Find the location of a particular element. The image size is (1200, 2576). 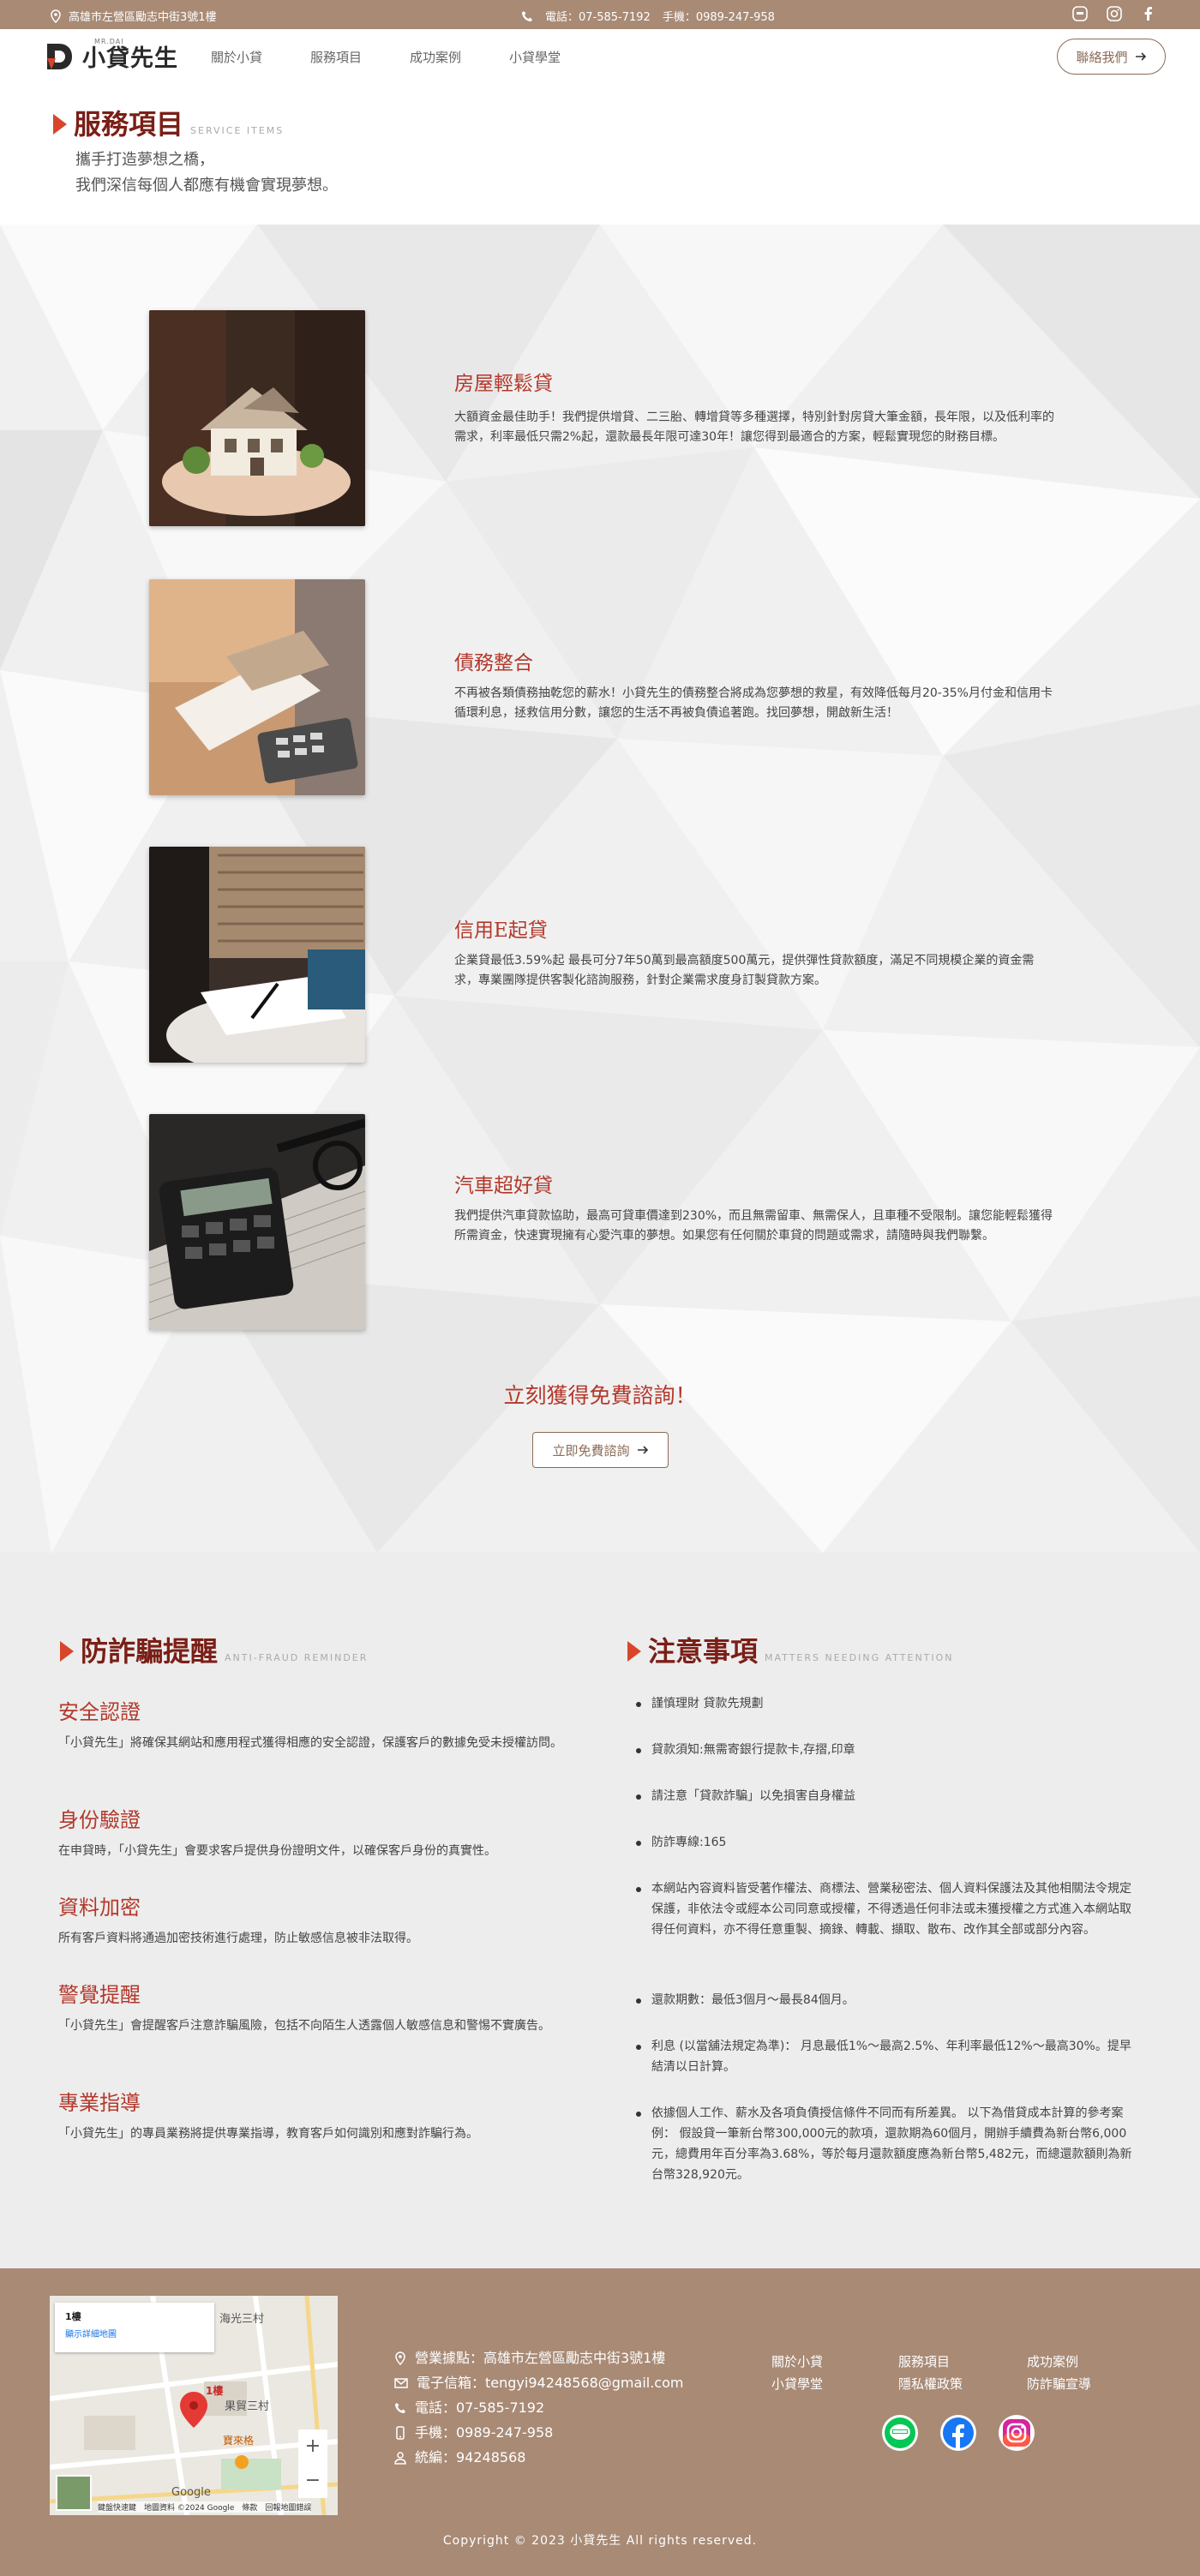

notes-subtitle: MATTERS NEEDING ATTENTION is located at coordinates (859, 1657).